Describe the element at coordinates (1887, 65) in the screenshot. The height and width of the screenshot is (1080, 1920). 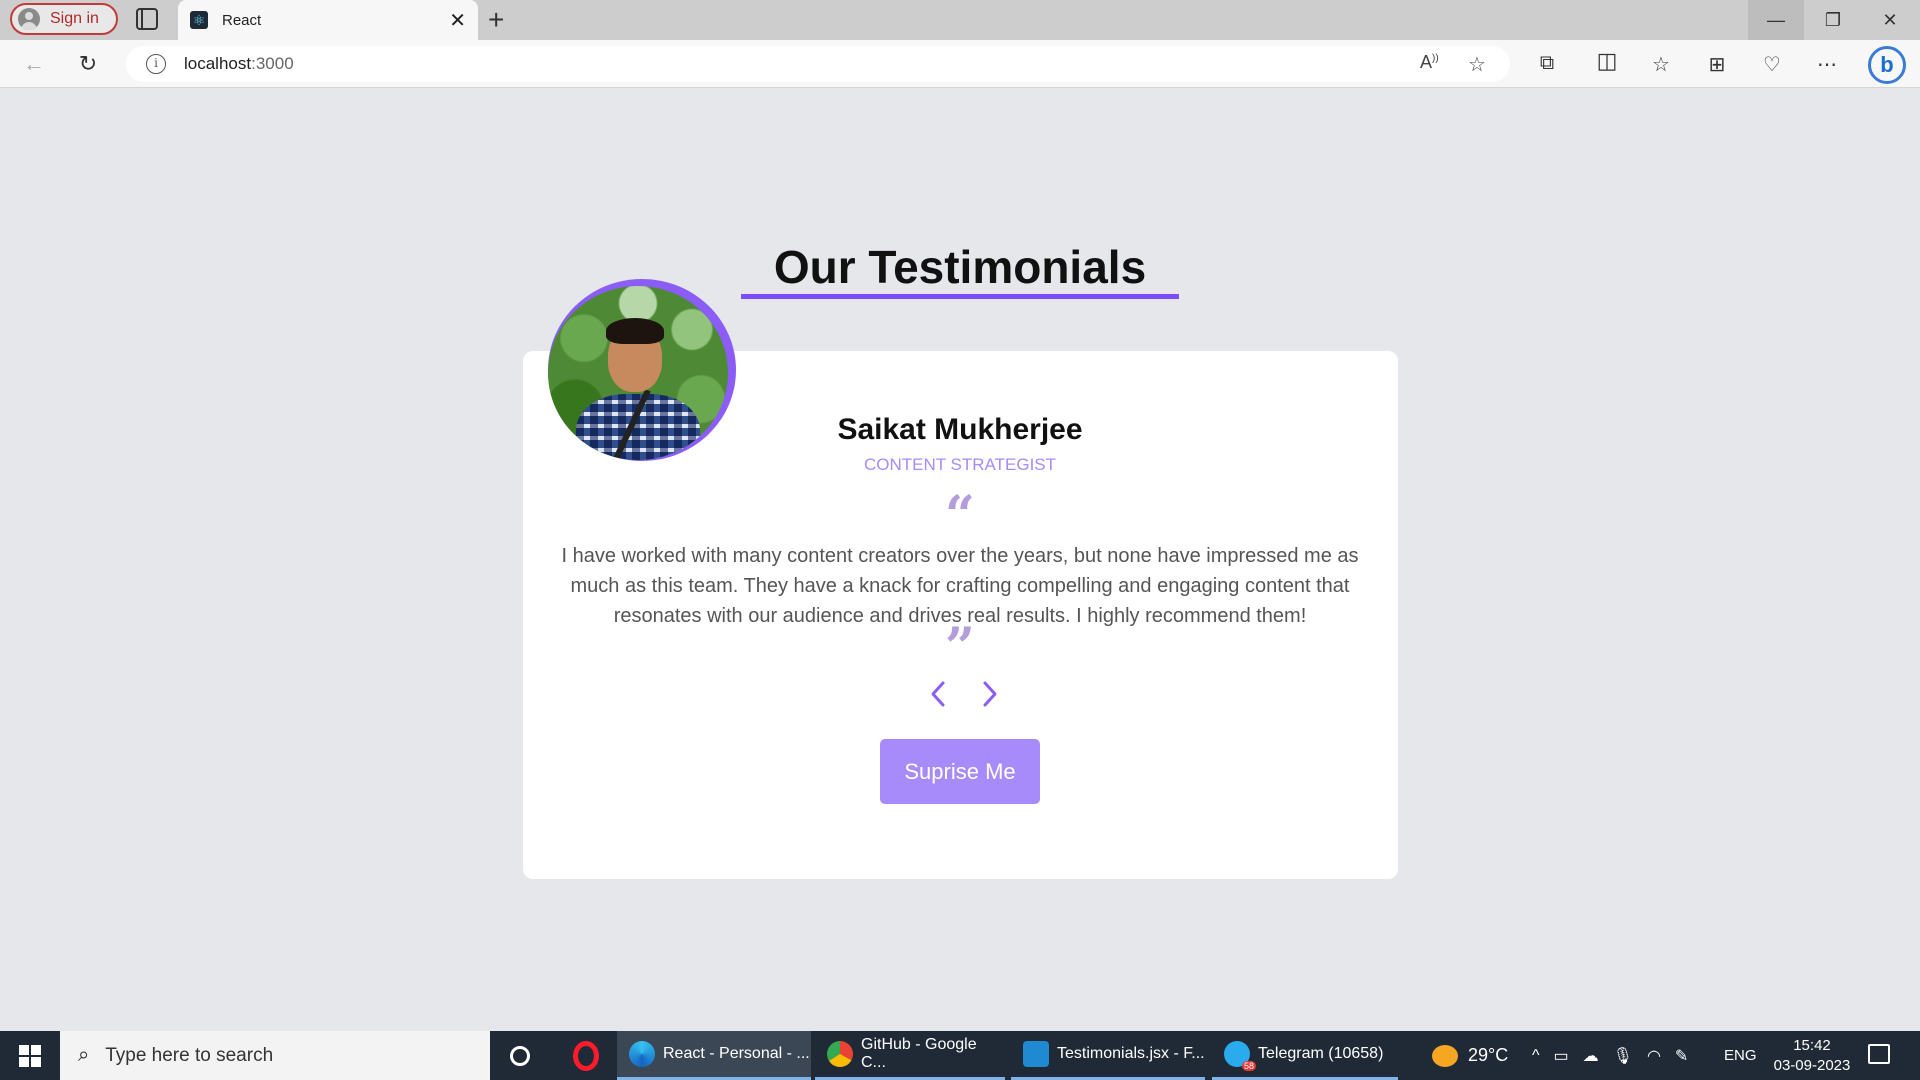
I see `bing-copilot-icon: b` at that location.